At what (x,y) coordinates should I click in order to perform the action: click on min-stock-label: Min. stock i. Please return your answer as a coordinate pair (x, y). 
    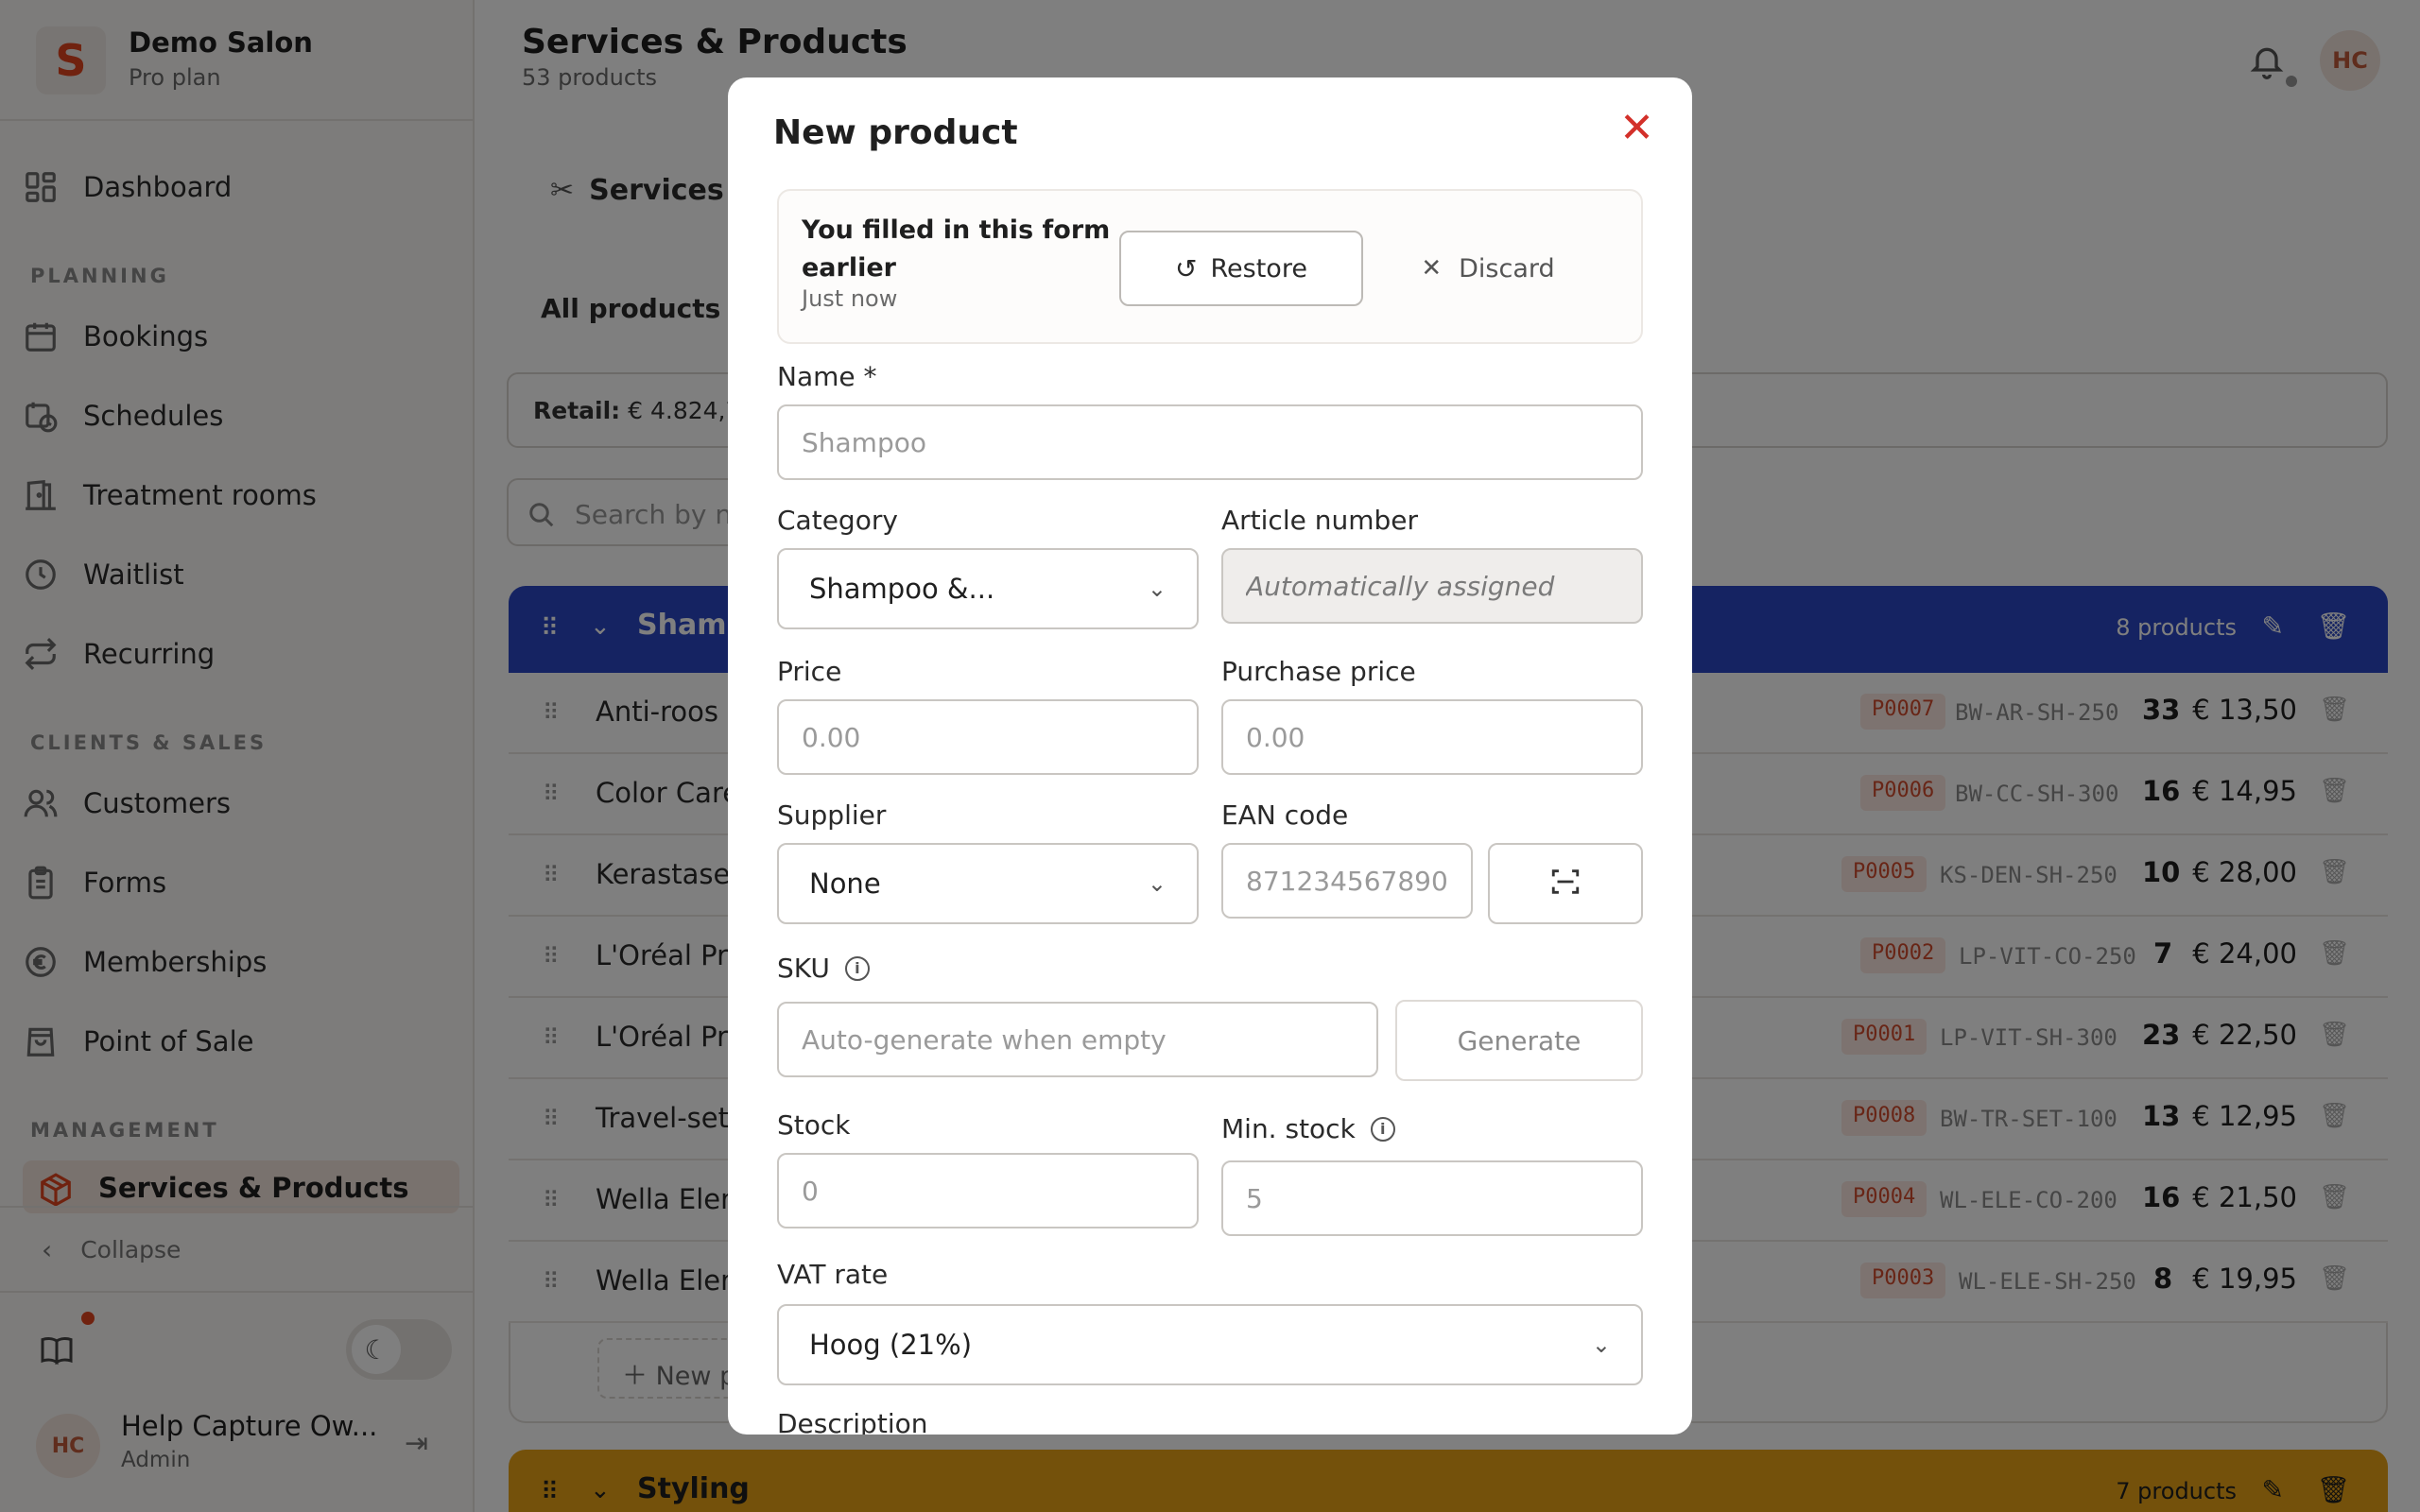
    Looking at the image, I should click on (1308, 1128).